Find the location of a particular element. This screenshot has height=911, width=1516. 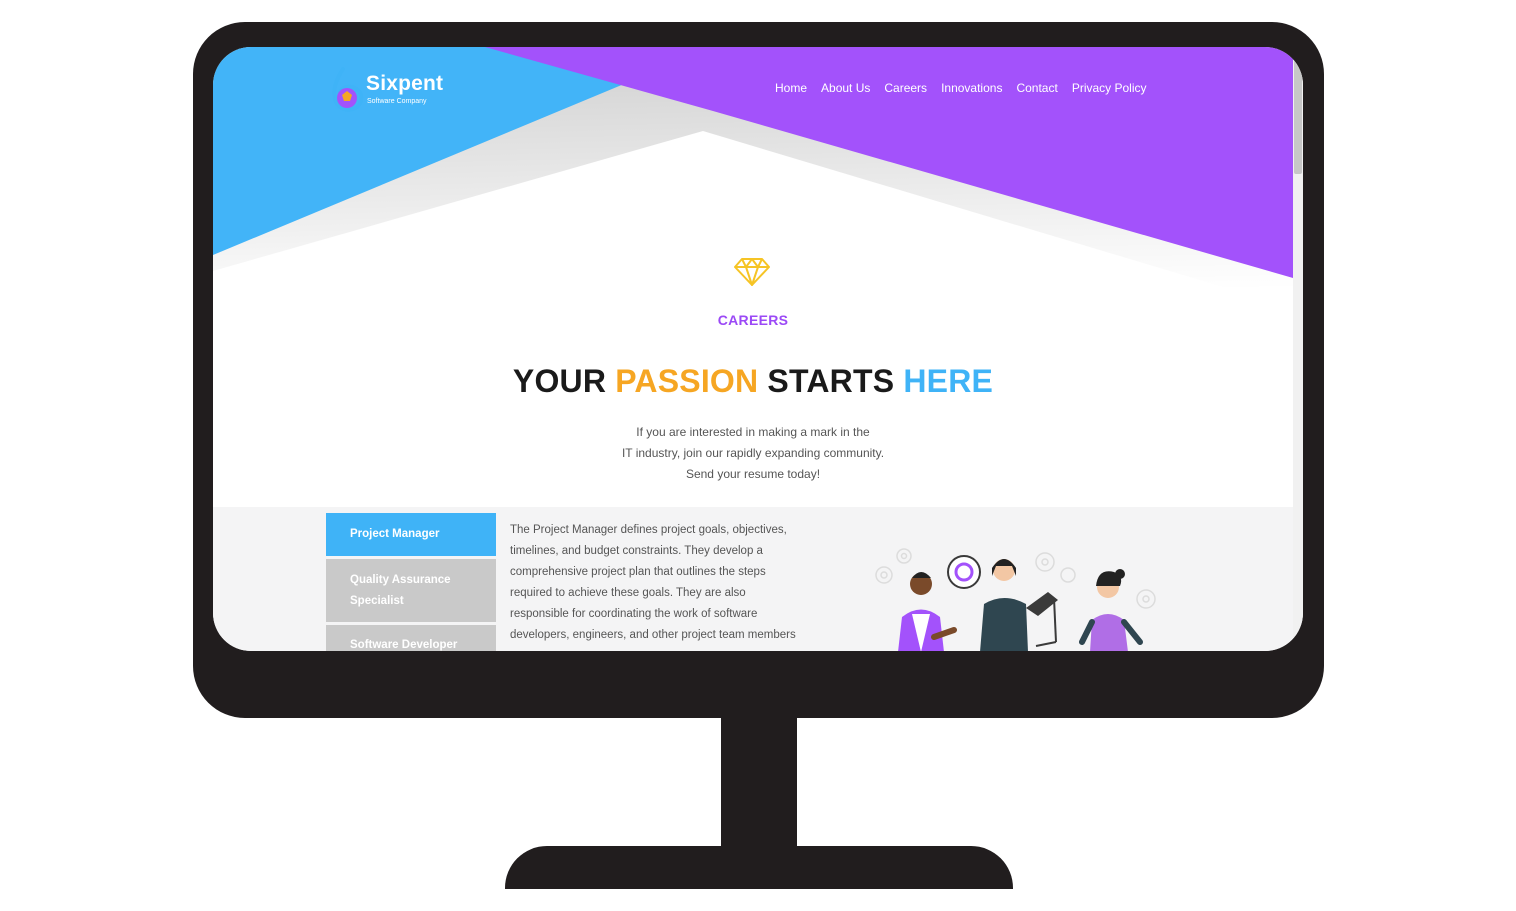

tab-project-manager: Project Manager is located at coordinates (411, 534).